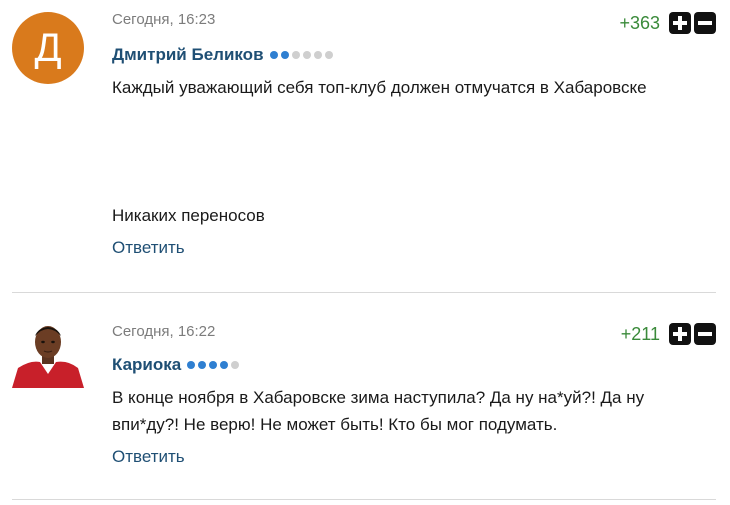 The image size is (730, 505). I want to click on divider, so click(364, 499).